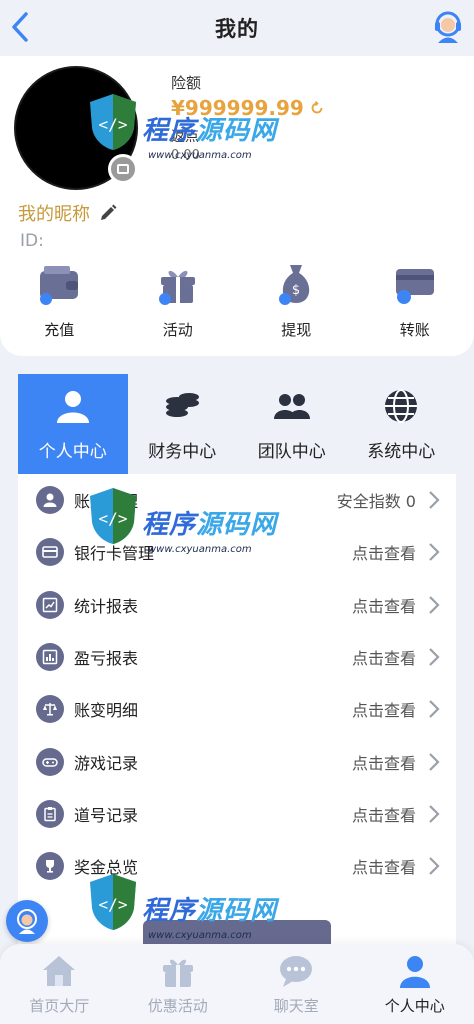 This screenshot has height=1024, width=474. Describe the element at coordinates (401, 405) in the screenshot. I see `globe-icon` at that location.